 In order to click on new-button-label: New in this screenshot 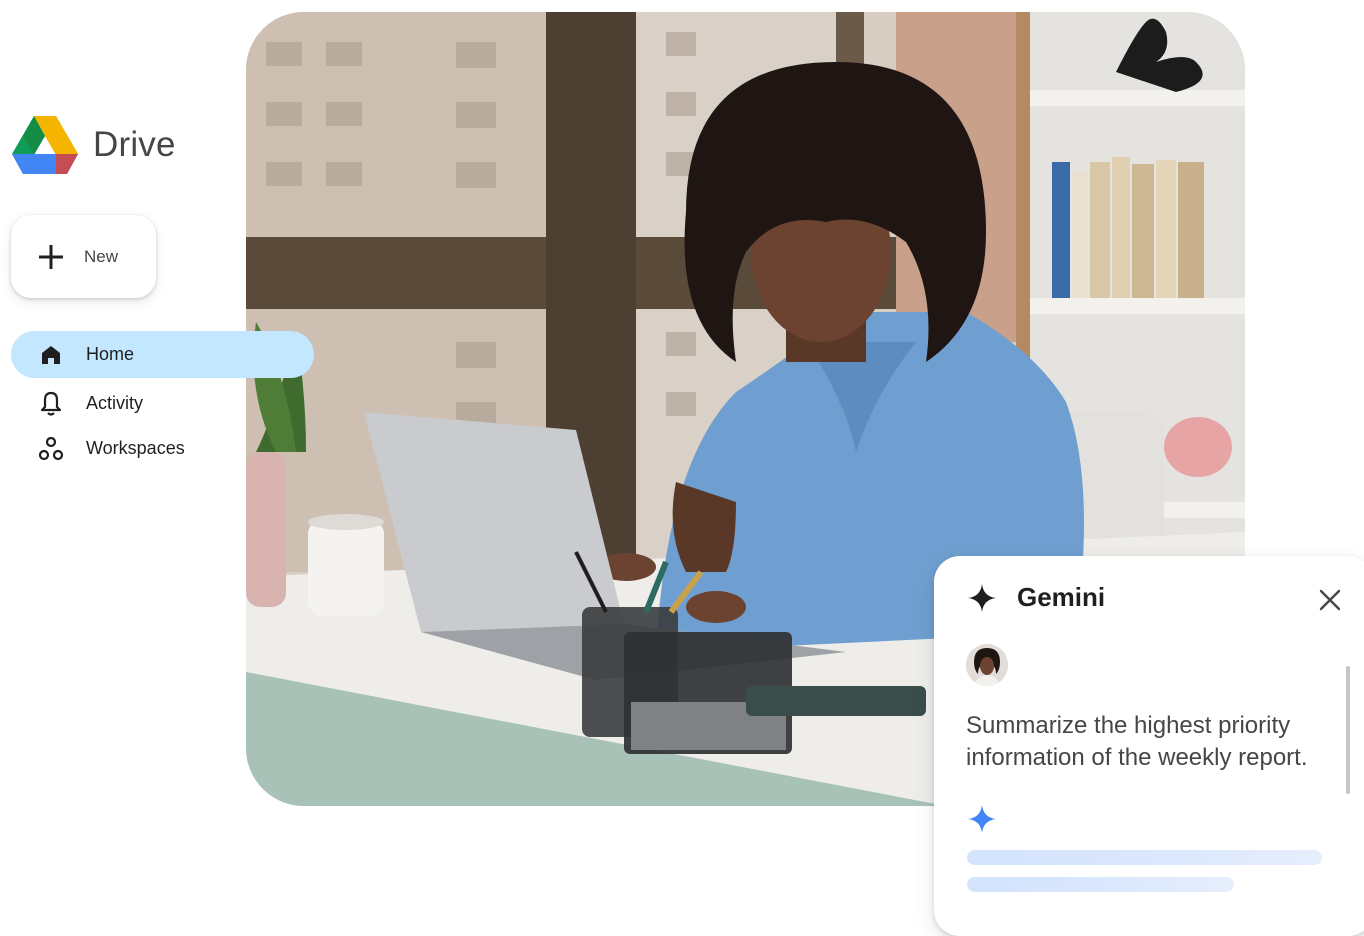, I will do `click(101, 256)`.